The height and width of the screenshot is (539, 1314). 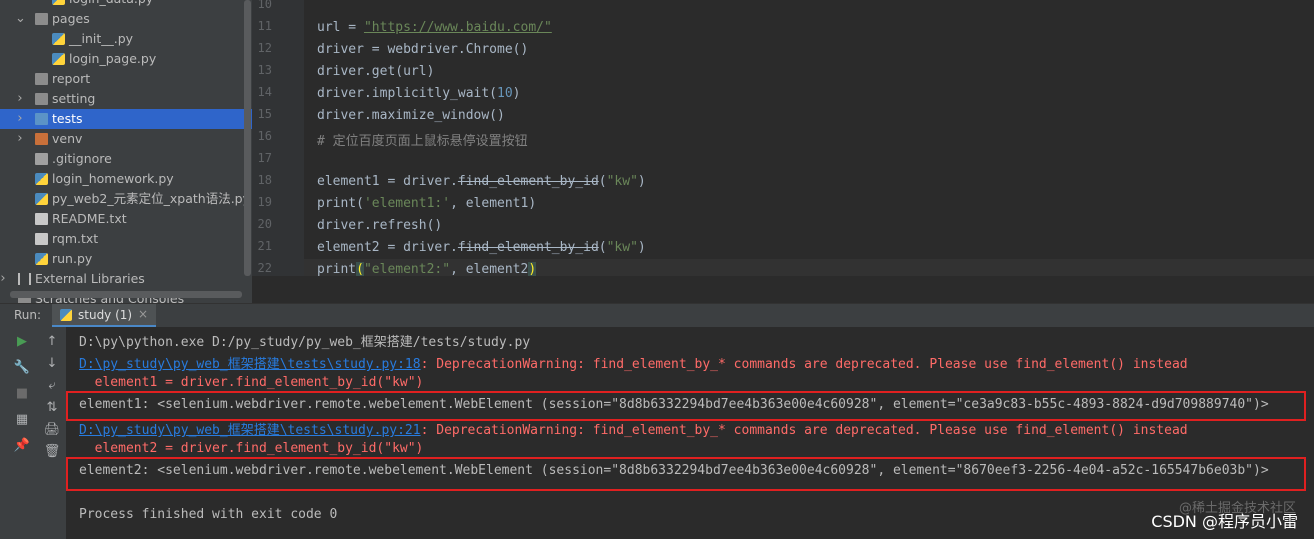 I want to click on close-icon: ×, so click(x=143, y=314).